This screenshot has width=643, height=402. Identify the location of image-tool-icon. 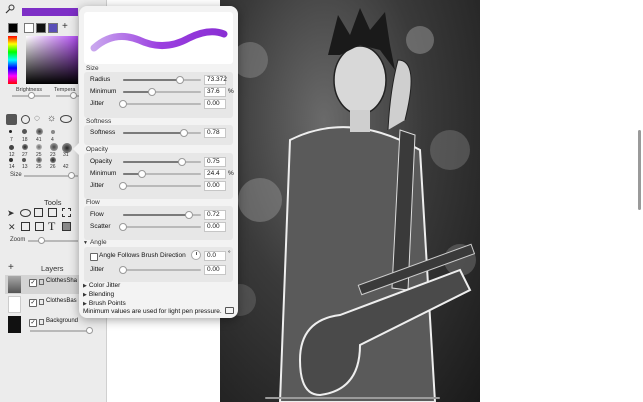
(66, 226).